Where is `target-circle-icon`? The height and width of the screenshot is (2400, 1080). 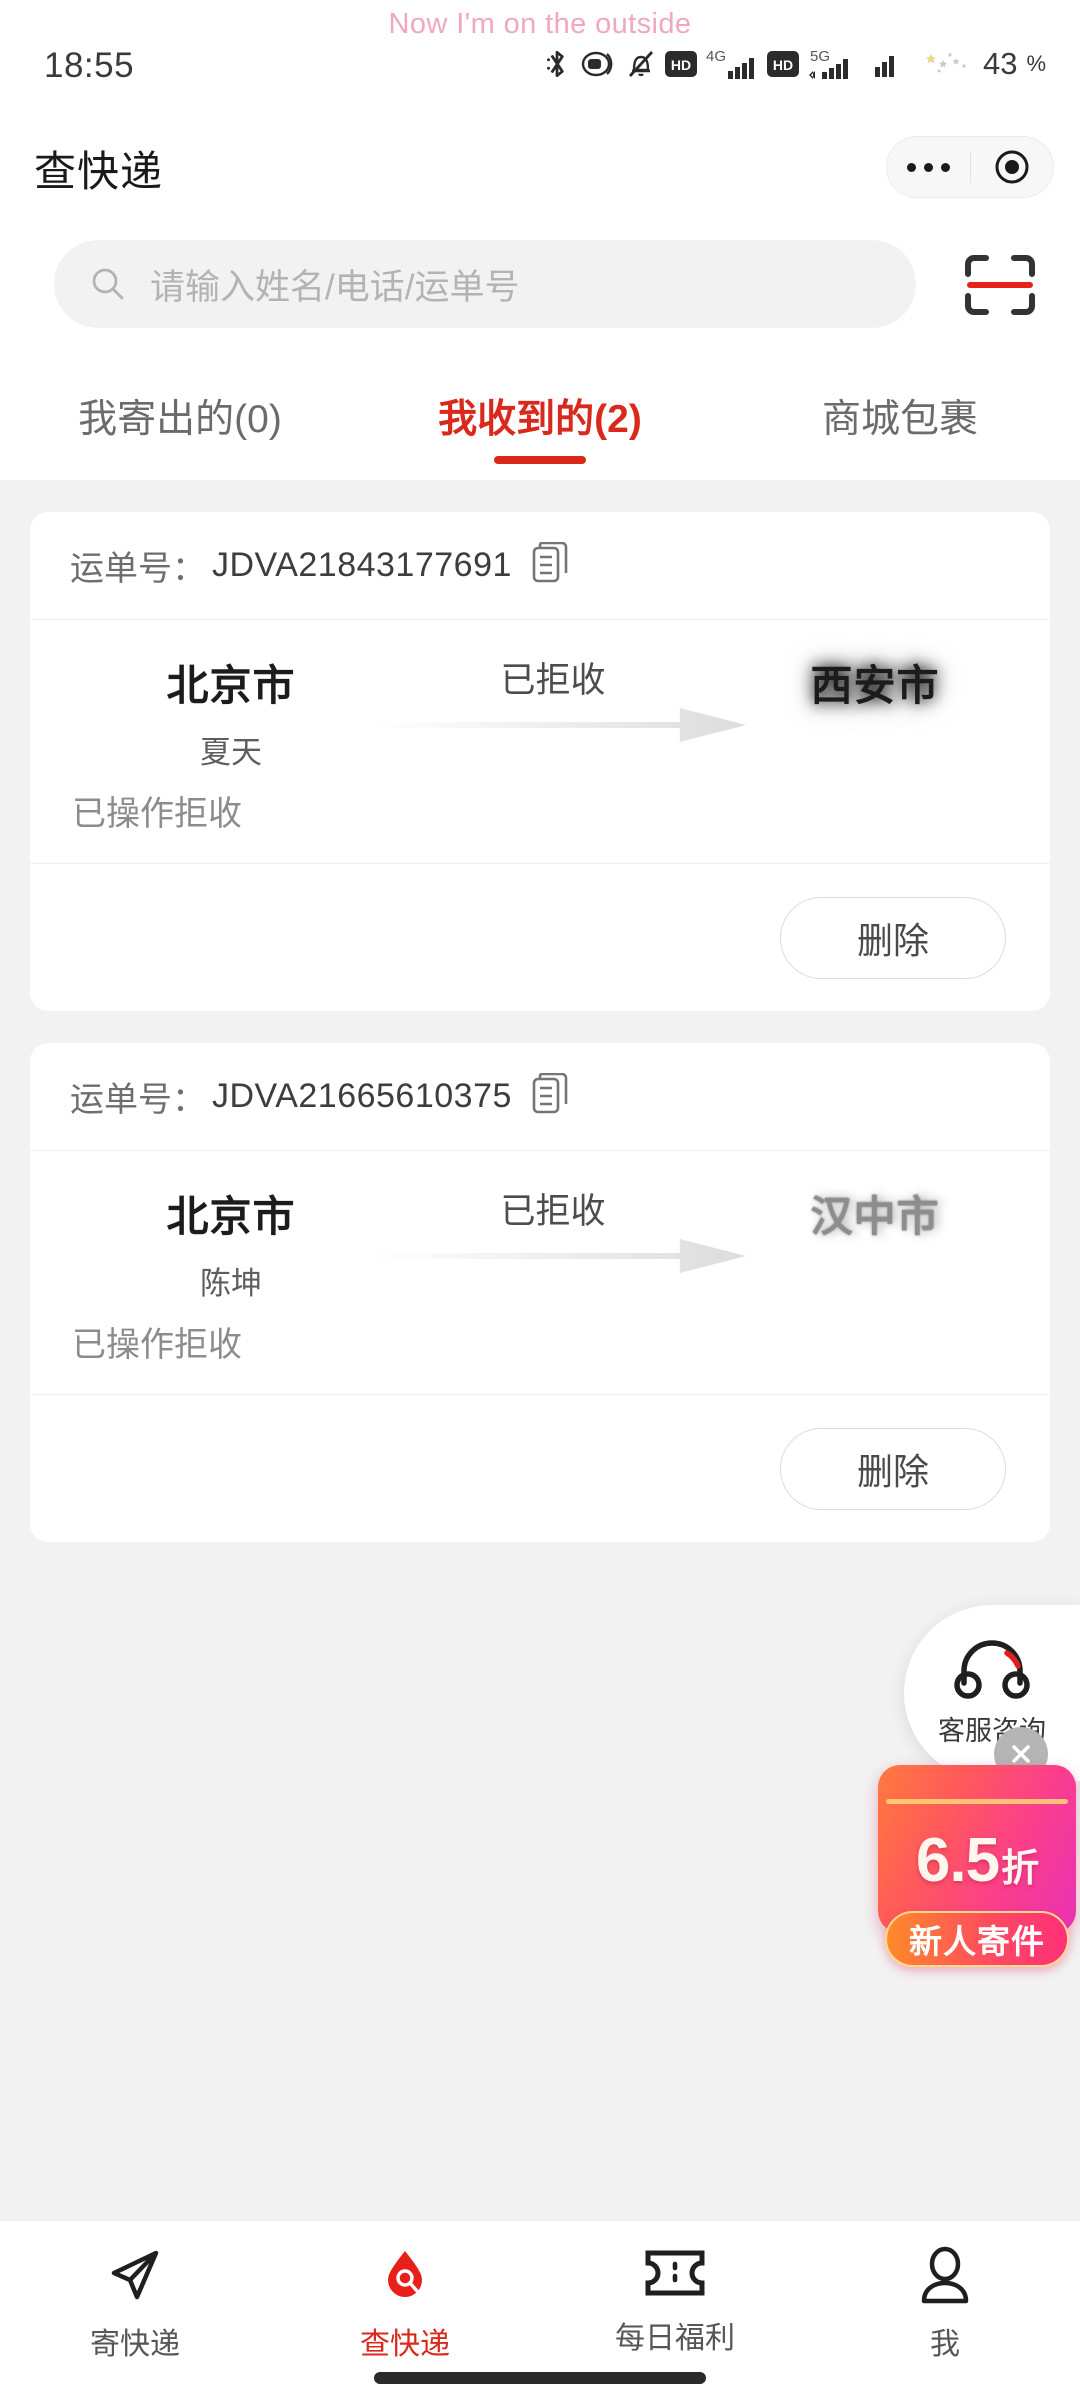
target-circle-icon is located at coordinates (1012, 167).